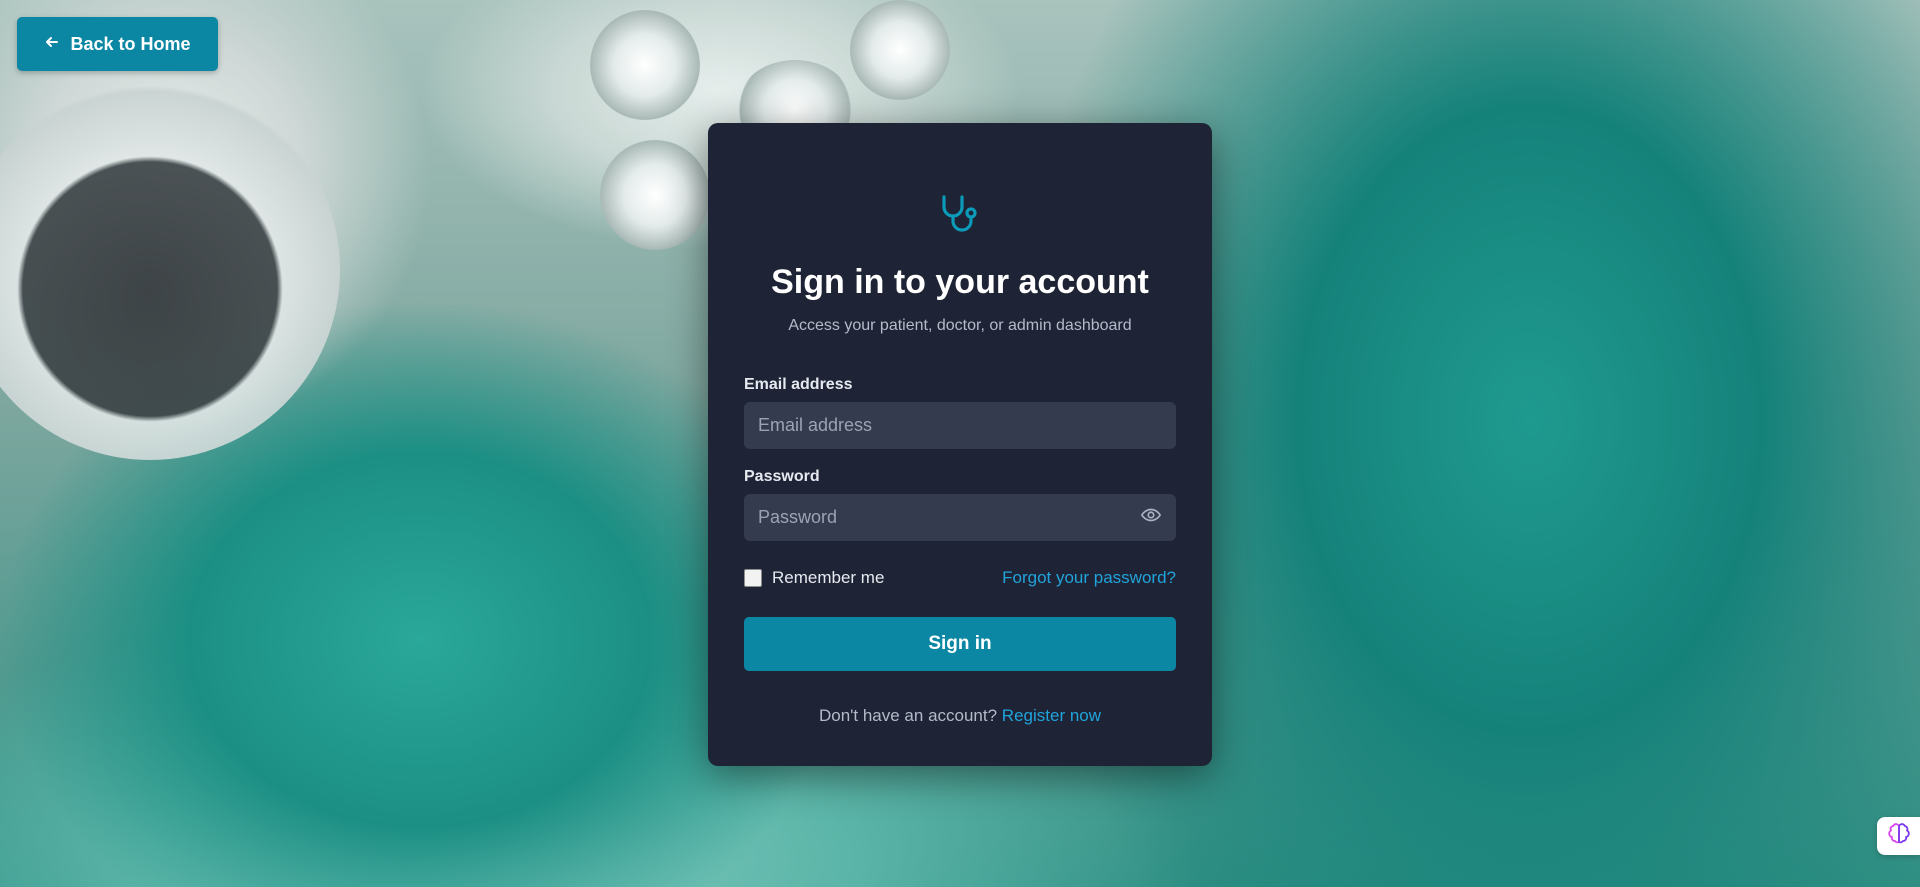  I want to click on brain-icon, so click(1899, 836).